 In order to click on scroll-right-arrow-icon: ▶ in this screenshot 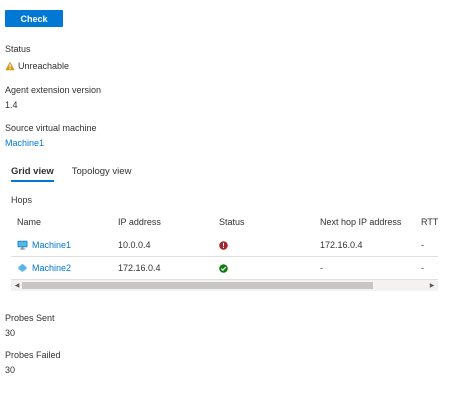, I will do `click(432, 285)`.